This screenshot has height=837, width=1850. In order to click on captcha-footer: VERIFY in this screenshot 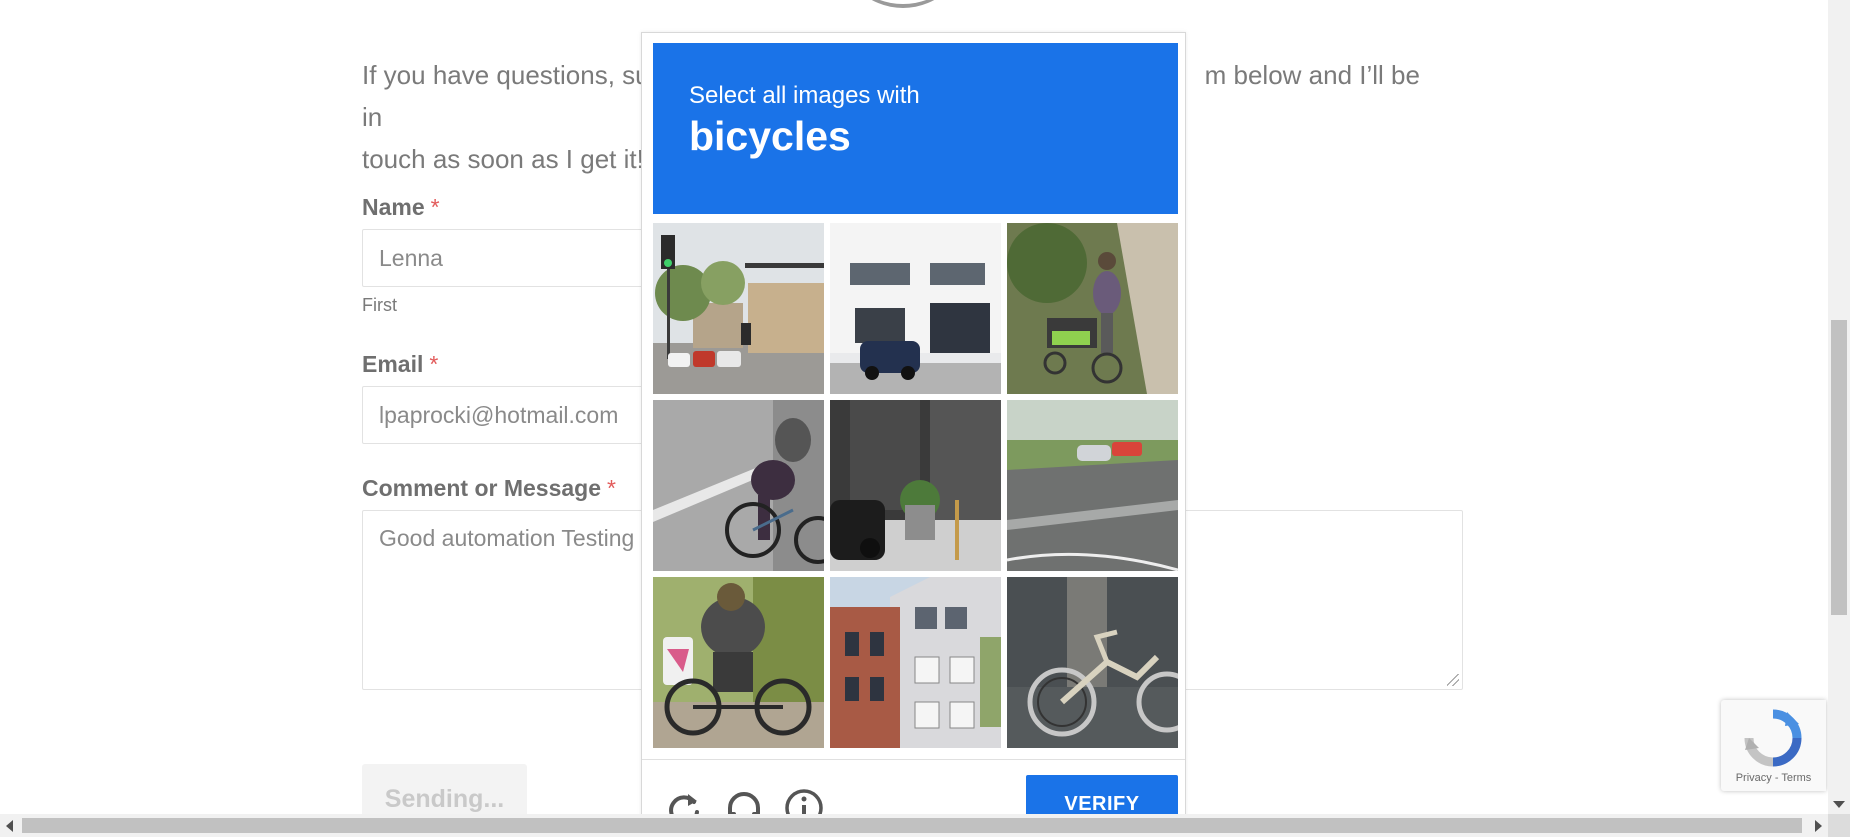, I will do `click(913, 786)`.